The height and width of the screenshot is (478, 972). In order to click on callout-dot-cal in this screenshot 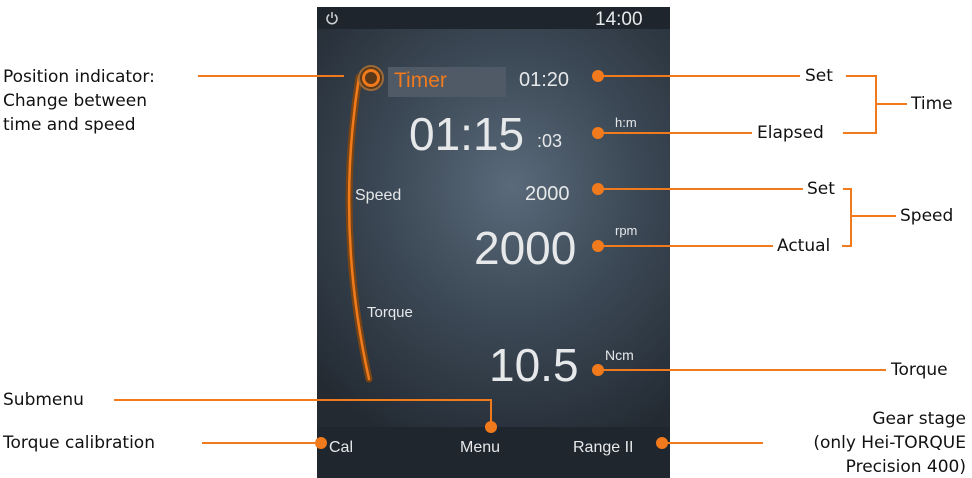, I will do `click(321, 443)`.